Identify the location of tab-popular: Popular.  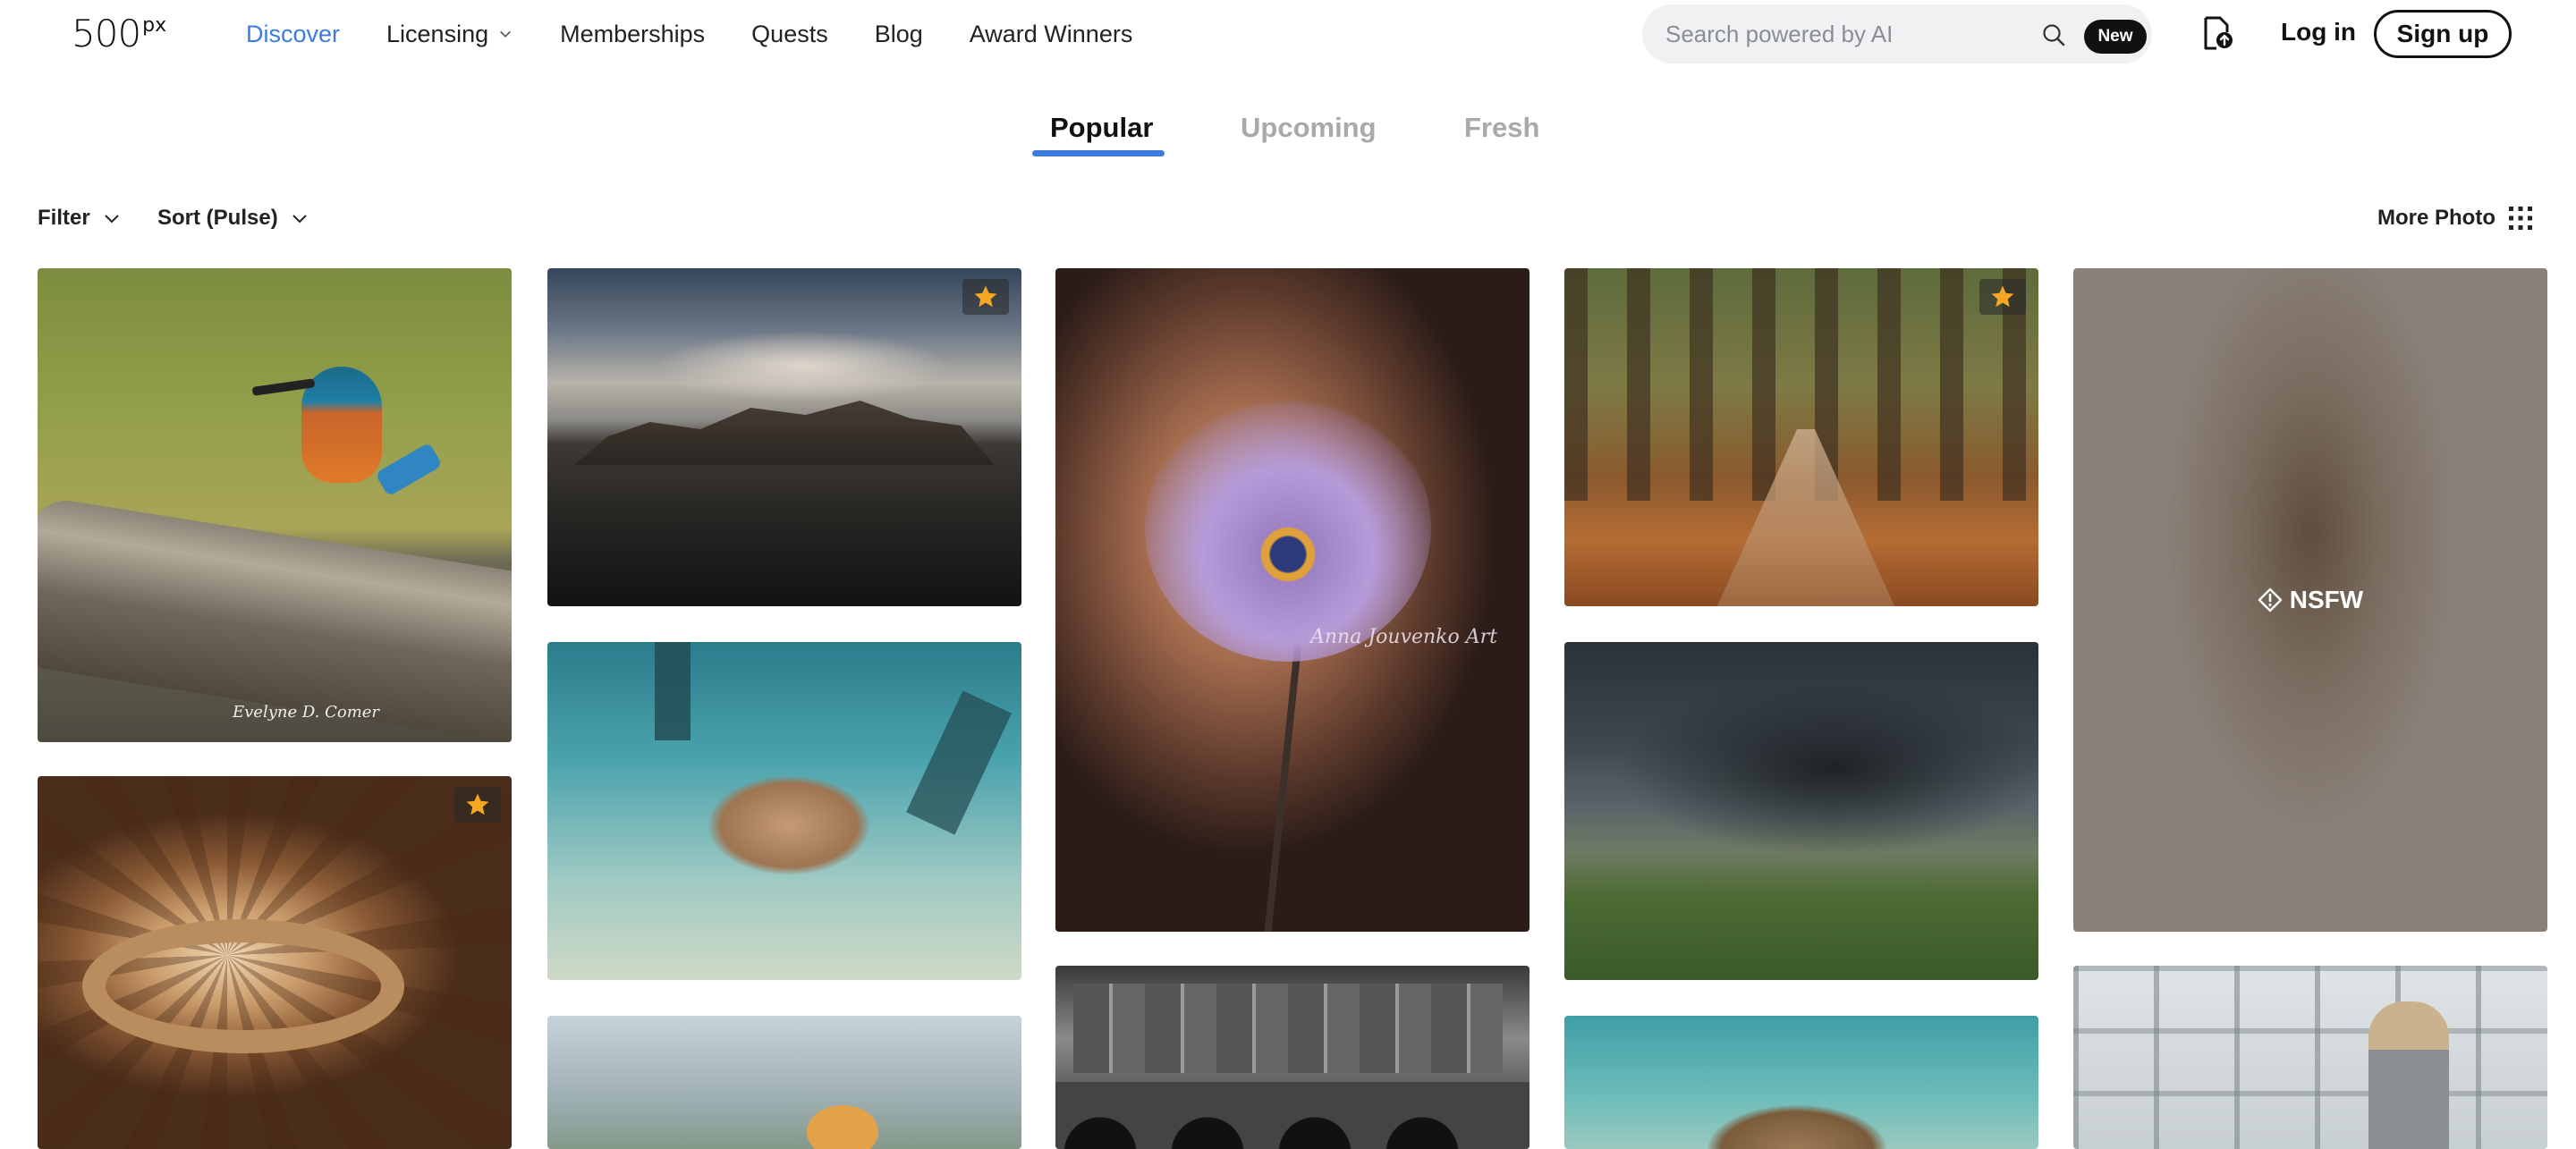
(1101, 128).